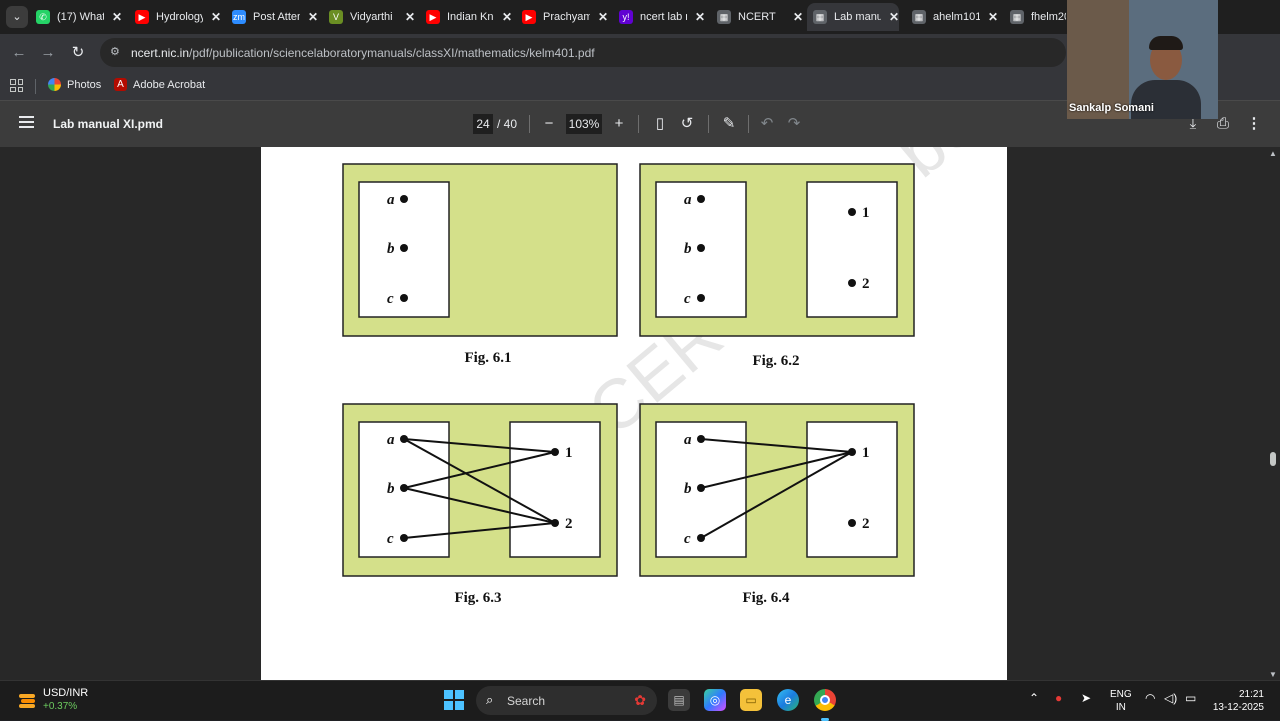  What do you see at coordinates (391, 440) in the screenshot?
I see `fig3-domain-label: a` at bounding box center [391, 440].